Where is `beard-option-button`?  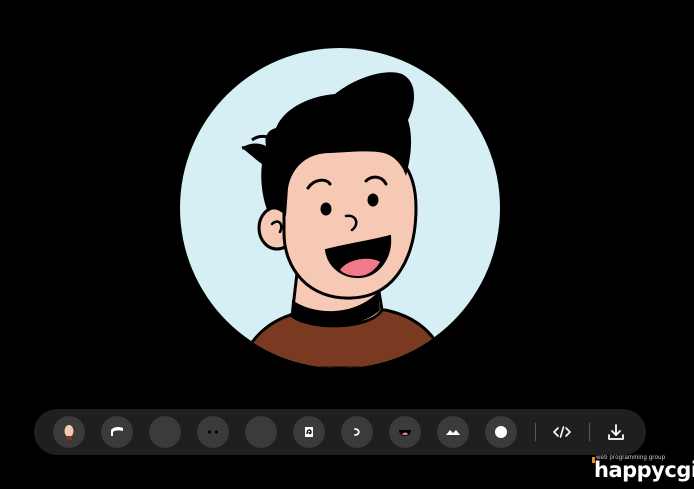
beard-option-button is located at coordinates (453, 432).